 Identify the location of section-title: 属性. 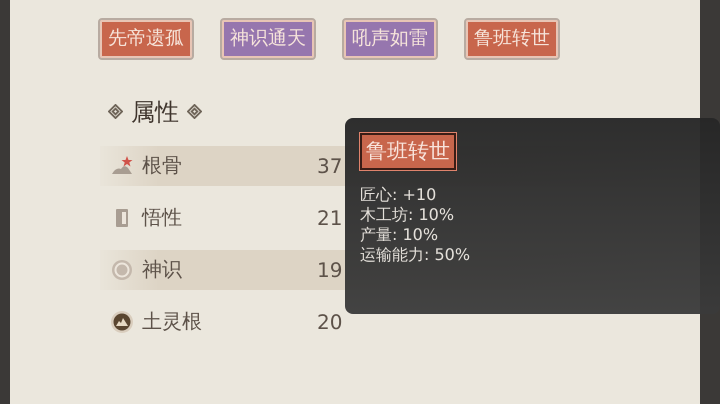
(155, 112).